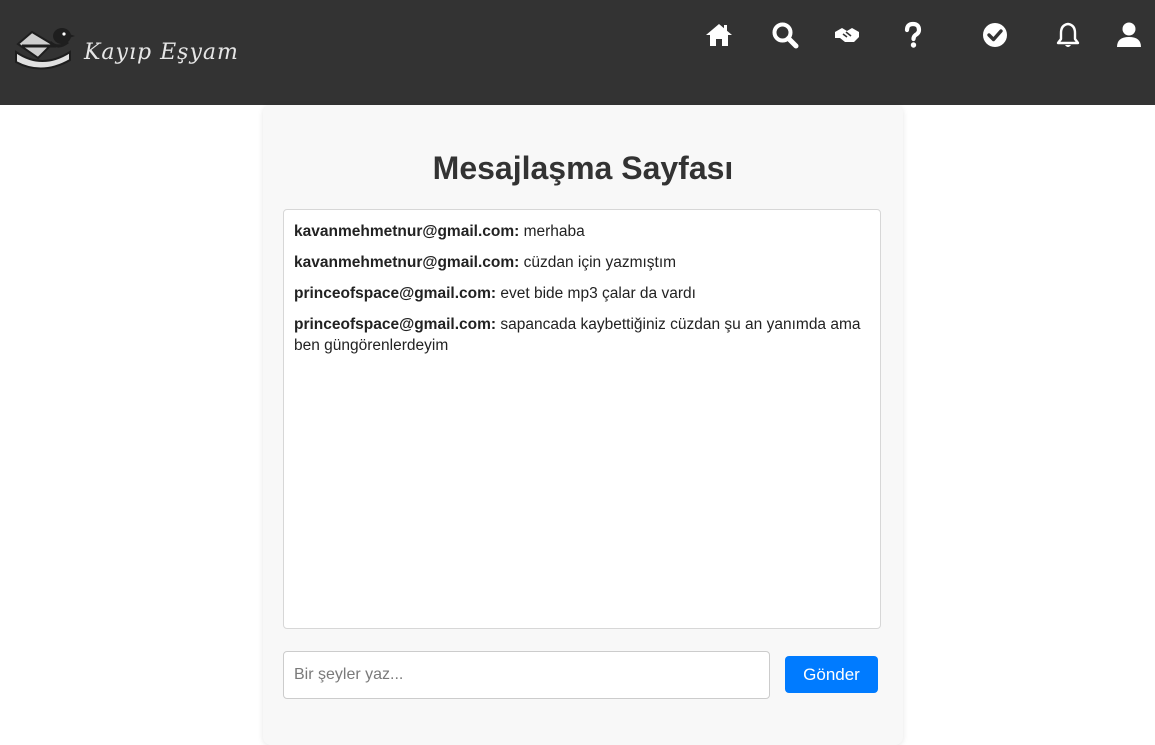  What do you see at coordinates (554, 231) in the screenshot?
I see `message-text: merhaba` at bounding box center [554, 231].